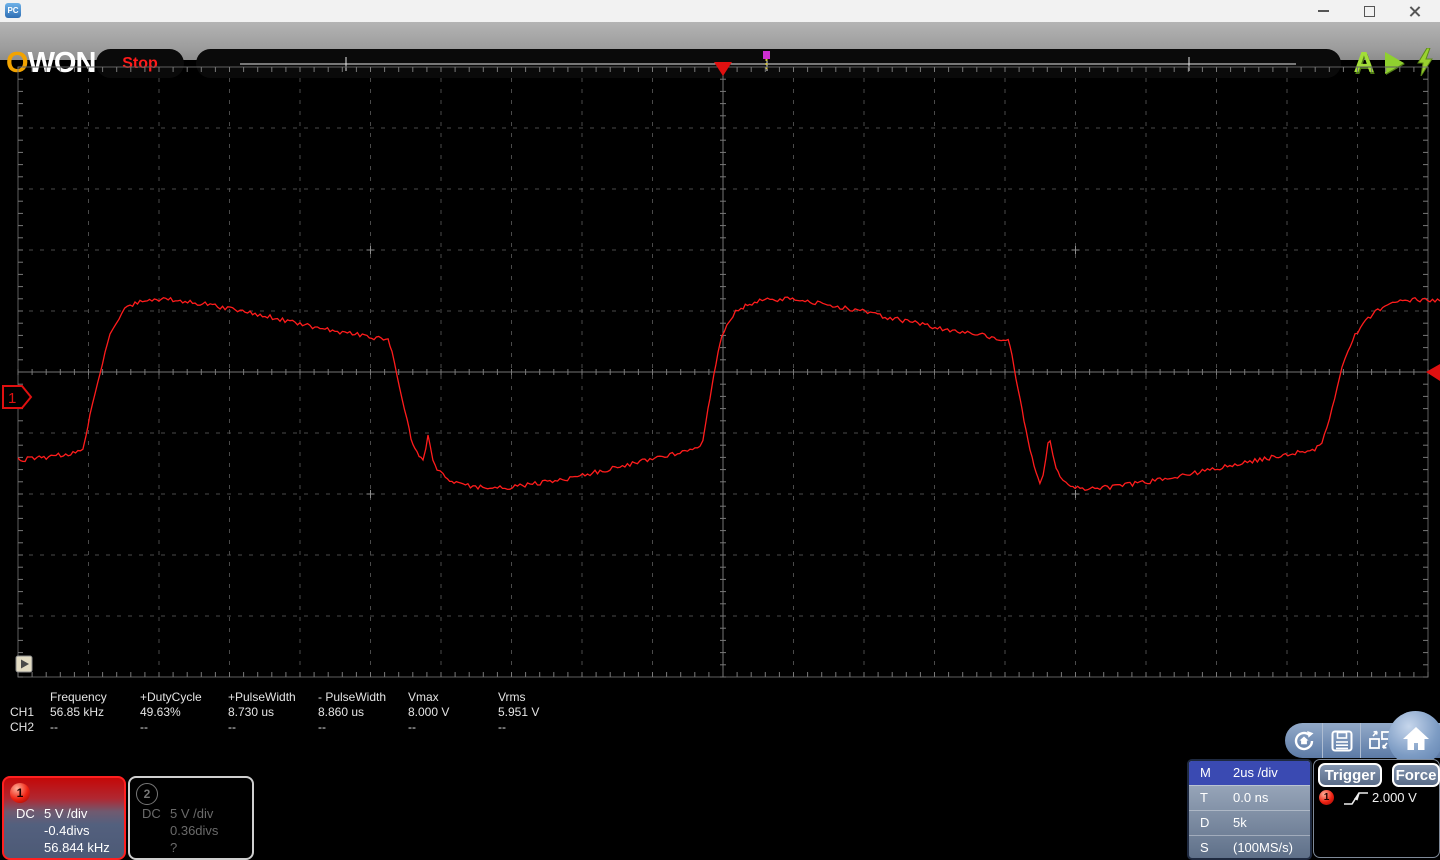 The width and height of the screenshot is (1440, 860). What do you see at coordinates (22, 712) in the screenshot?
I see `measurement-channel-label: CH1` at bounding box center [22, 712].